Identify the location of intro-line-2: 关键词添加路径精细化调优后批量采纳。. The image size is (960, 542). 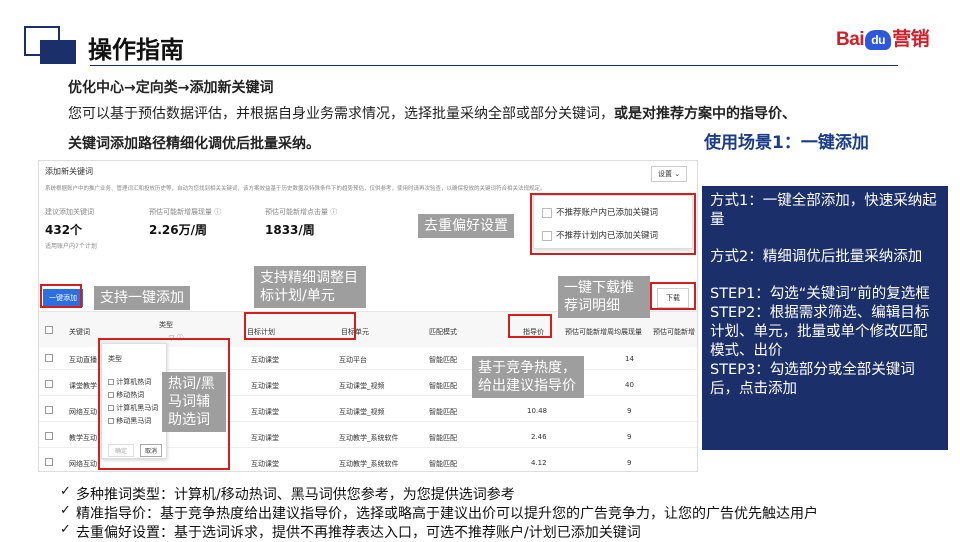
(194, 144).